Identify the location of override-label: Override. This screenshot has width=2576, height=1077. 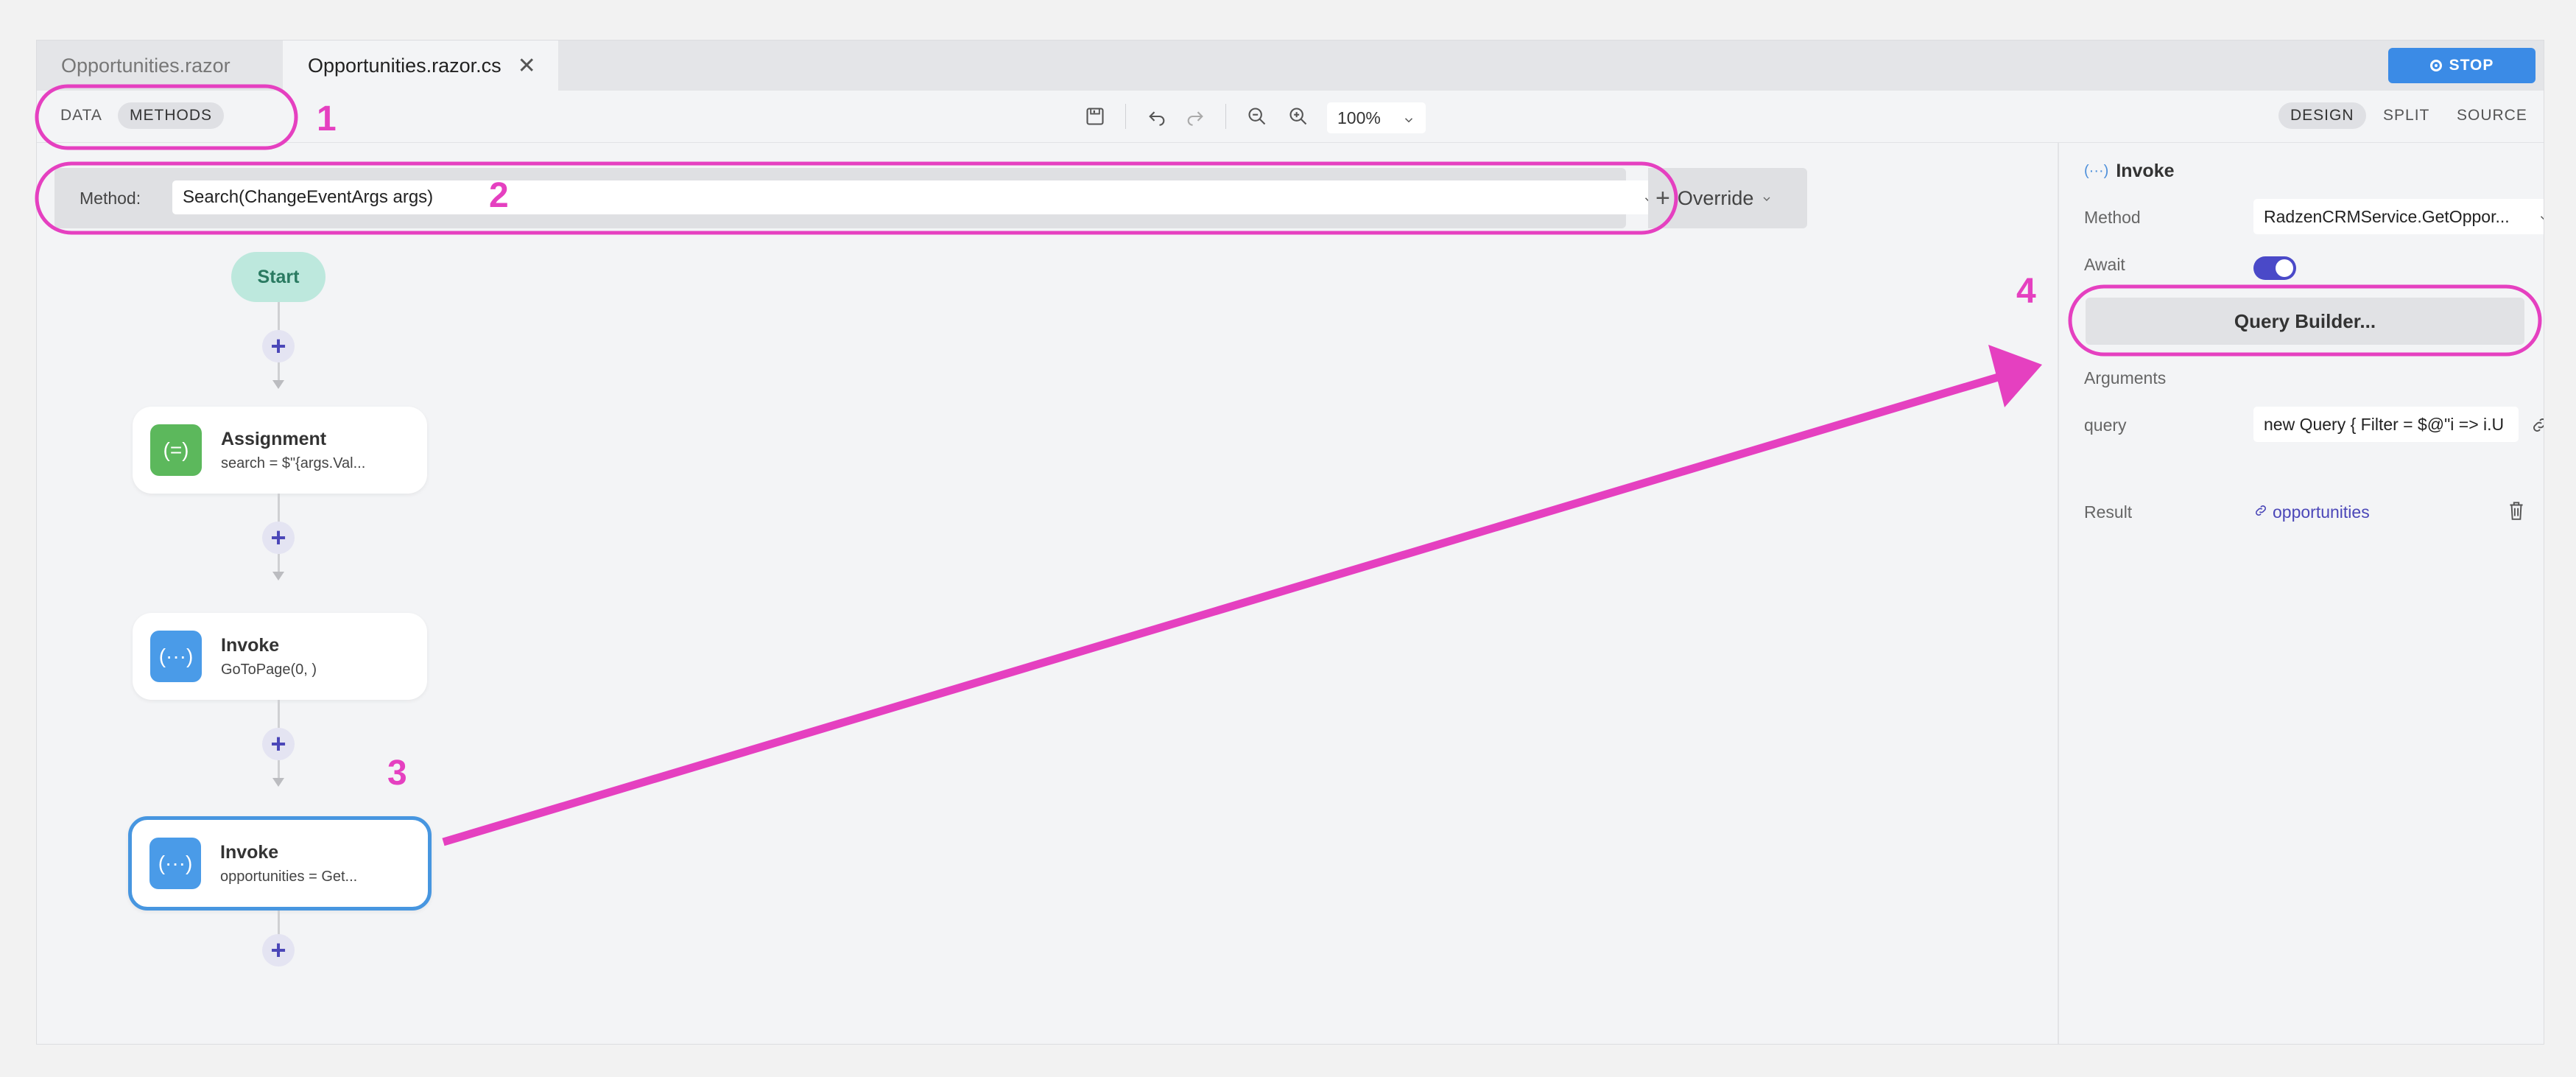
(1715, 197).